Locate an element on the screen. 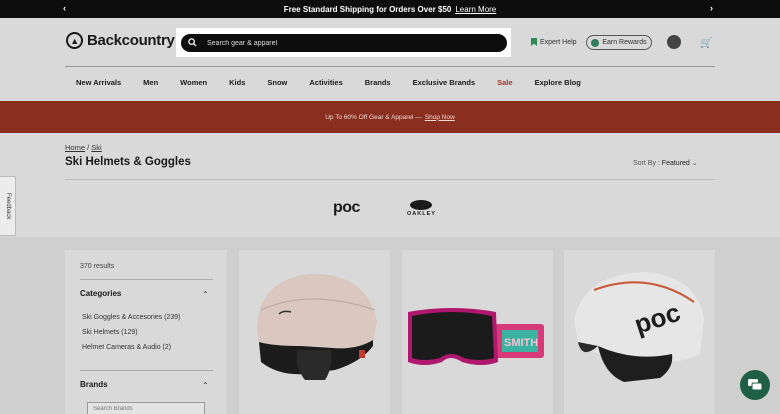 This screenshot has width=780, height=414. learn-more-link: Learn More is located at coordinates (475, 9).